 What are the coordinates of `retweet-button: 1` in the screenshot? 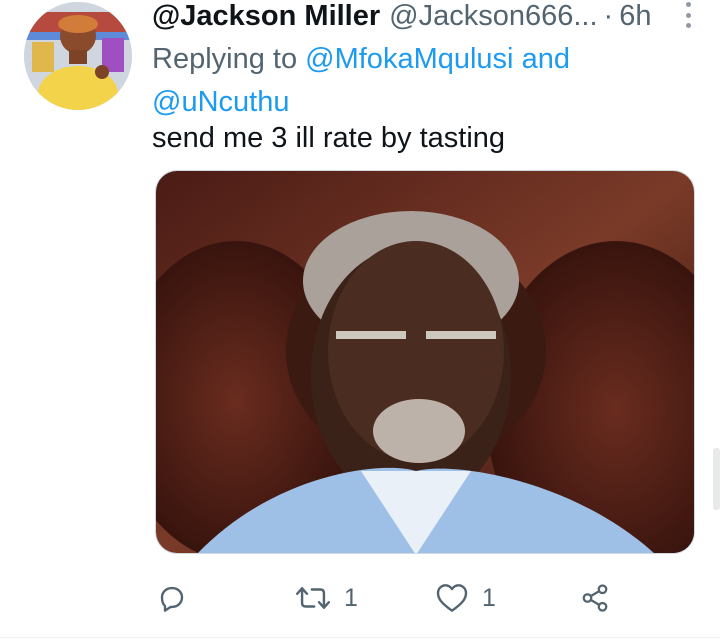 It's located at (327, 598).